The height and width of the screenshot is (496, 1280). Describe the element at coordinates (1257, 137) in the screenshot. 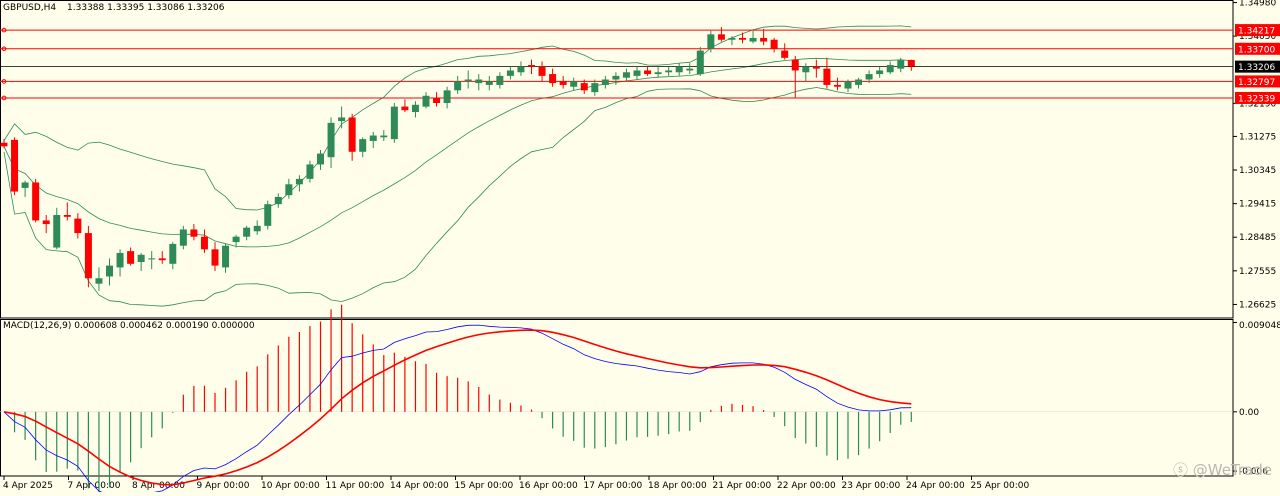

I see `y-tick-label: 1.31275` at that location.